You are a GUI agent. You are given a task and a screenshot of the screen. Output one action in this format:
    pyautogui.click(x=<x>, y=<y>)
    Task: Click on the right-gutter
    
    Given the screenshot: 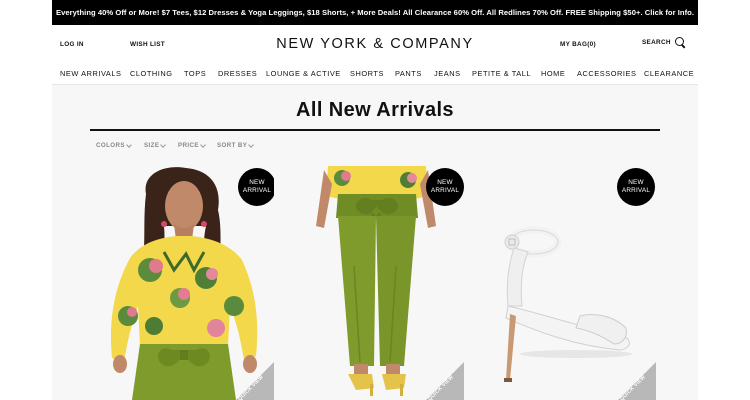 What is the action you would take?
    pyautogui.click(x=724, y=200)
    